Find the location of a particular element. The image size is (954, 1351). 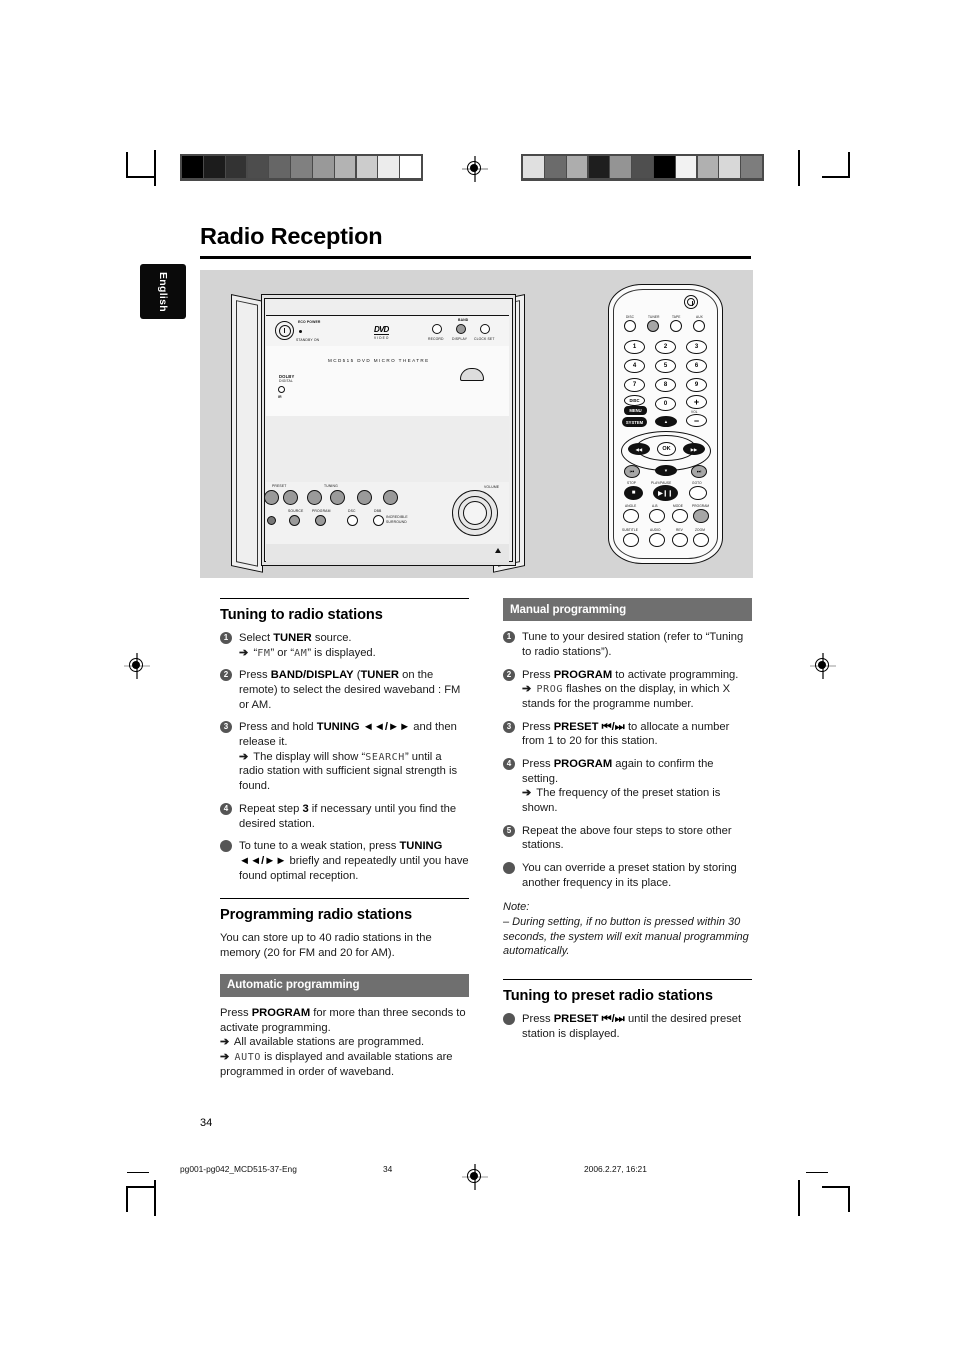

remote-volume-up-button: + is located at coordinates (696, 402).